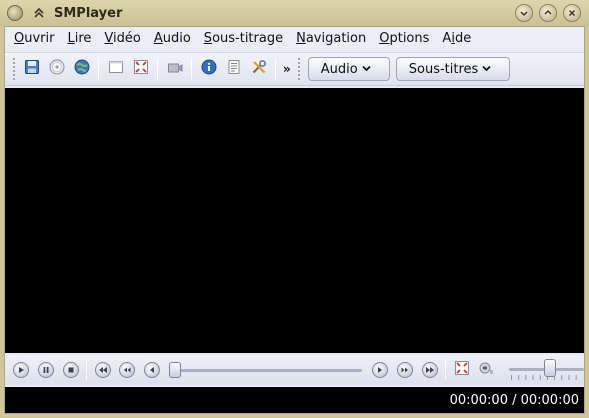  I want to click on stop-button, so click(71, 370).